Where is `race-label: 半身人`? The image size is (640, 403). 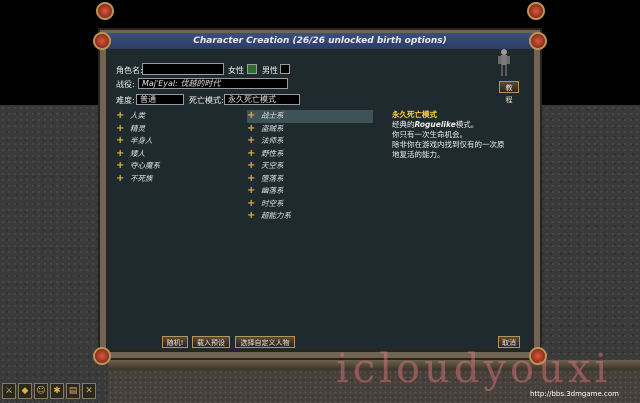
race-label: 半身人 is located at coordinates (141, 140).